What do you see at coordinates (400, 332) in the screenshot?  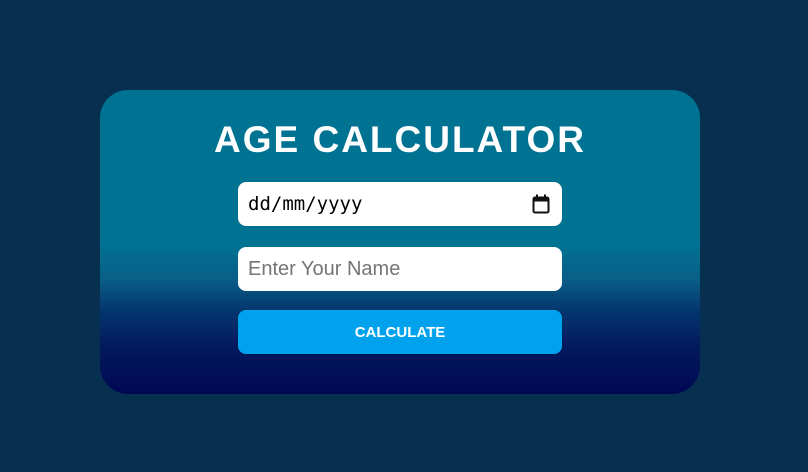 I see `calculate-button: CALCULATE` at bounding box center [400, 332].